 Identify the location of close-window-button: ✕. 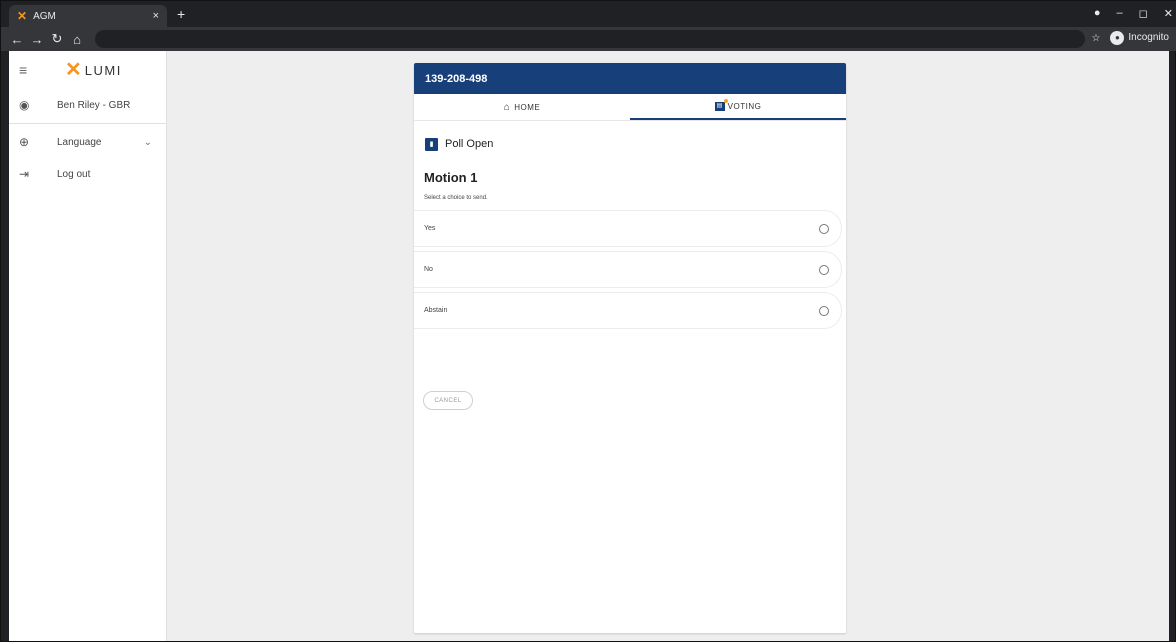
(1168, 13).